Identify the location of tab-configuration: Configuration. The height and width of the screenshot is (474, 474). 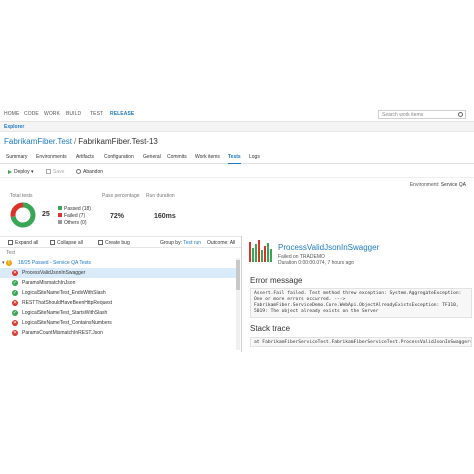
(119, 157).